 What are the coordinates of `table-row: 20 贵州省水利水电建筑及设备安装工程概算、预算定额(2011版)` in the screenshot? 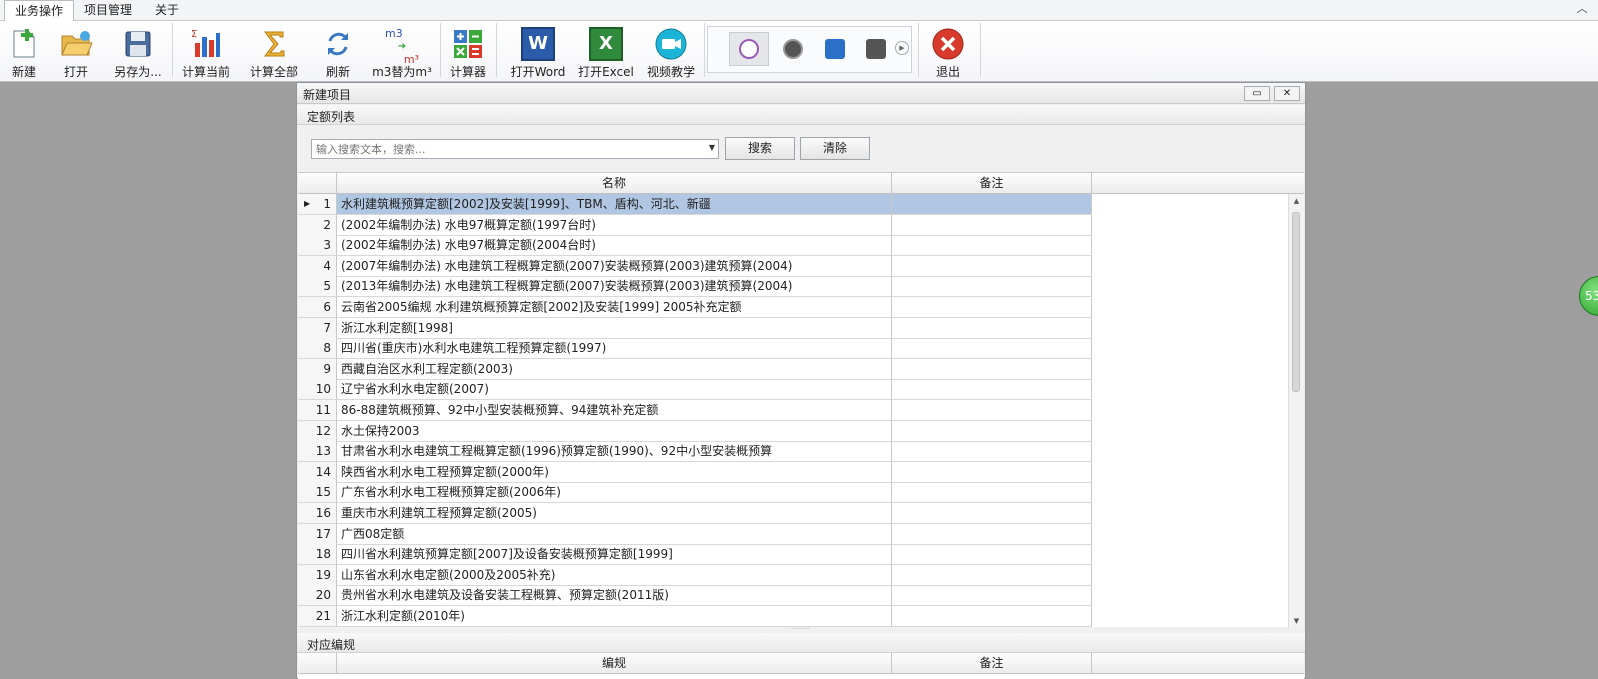 It's located at (801, 596).